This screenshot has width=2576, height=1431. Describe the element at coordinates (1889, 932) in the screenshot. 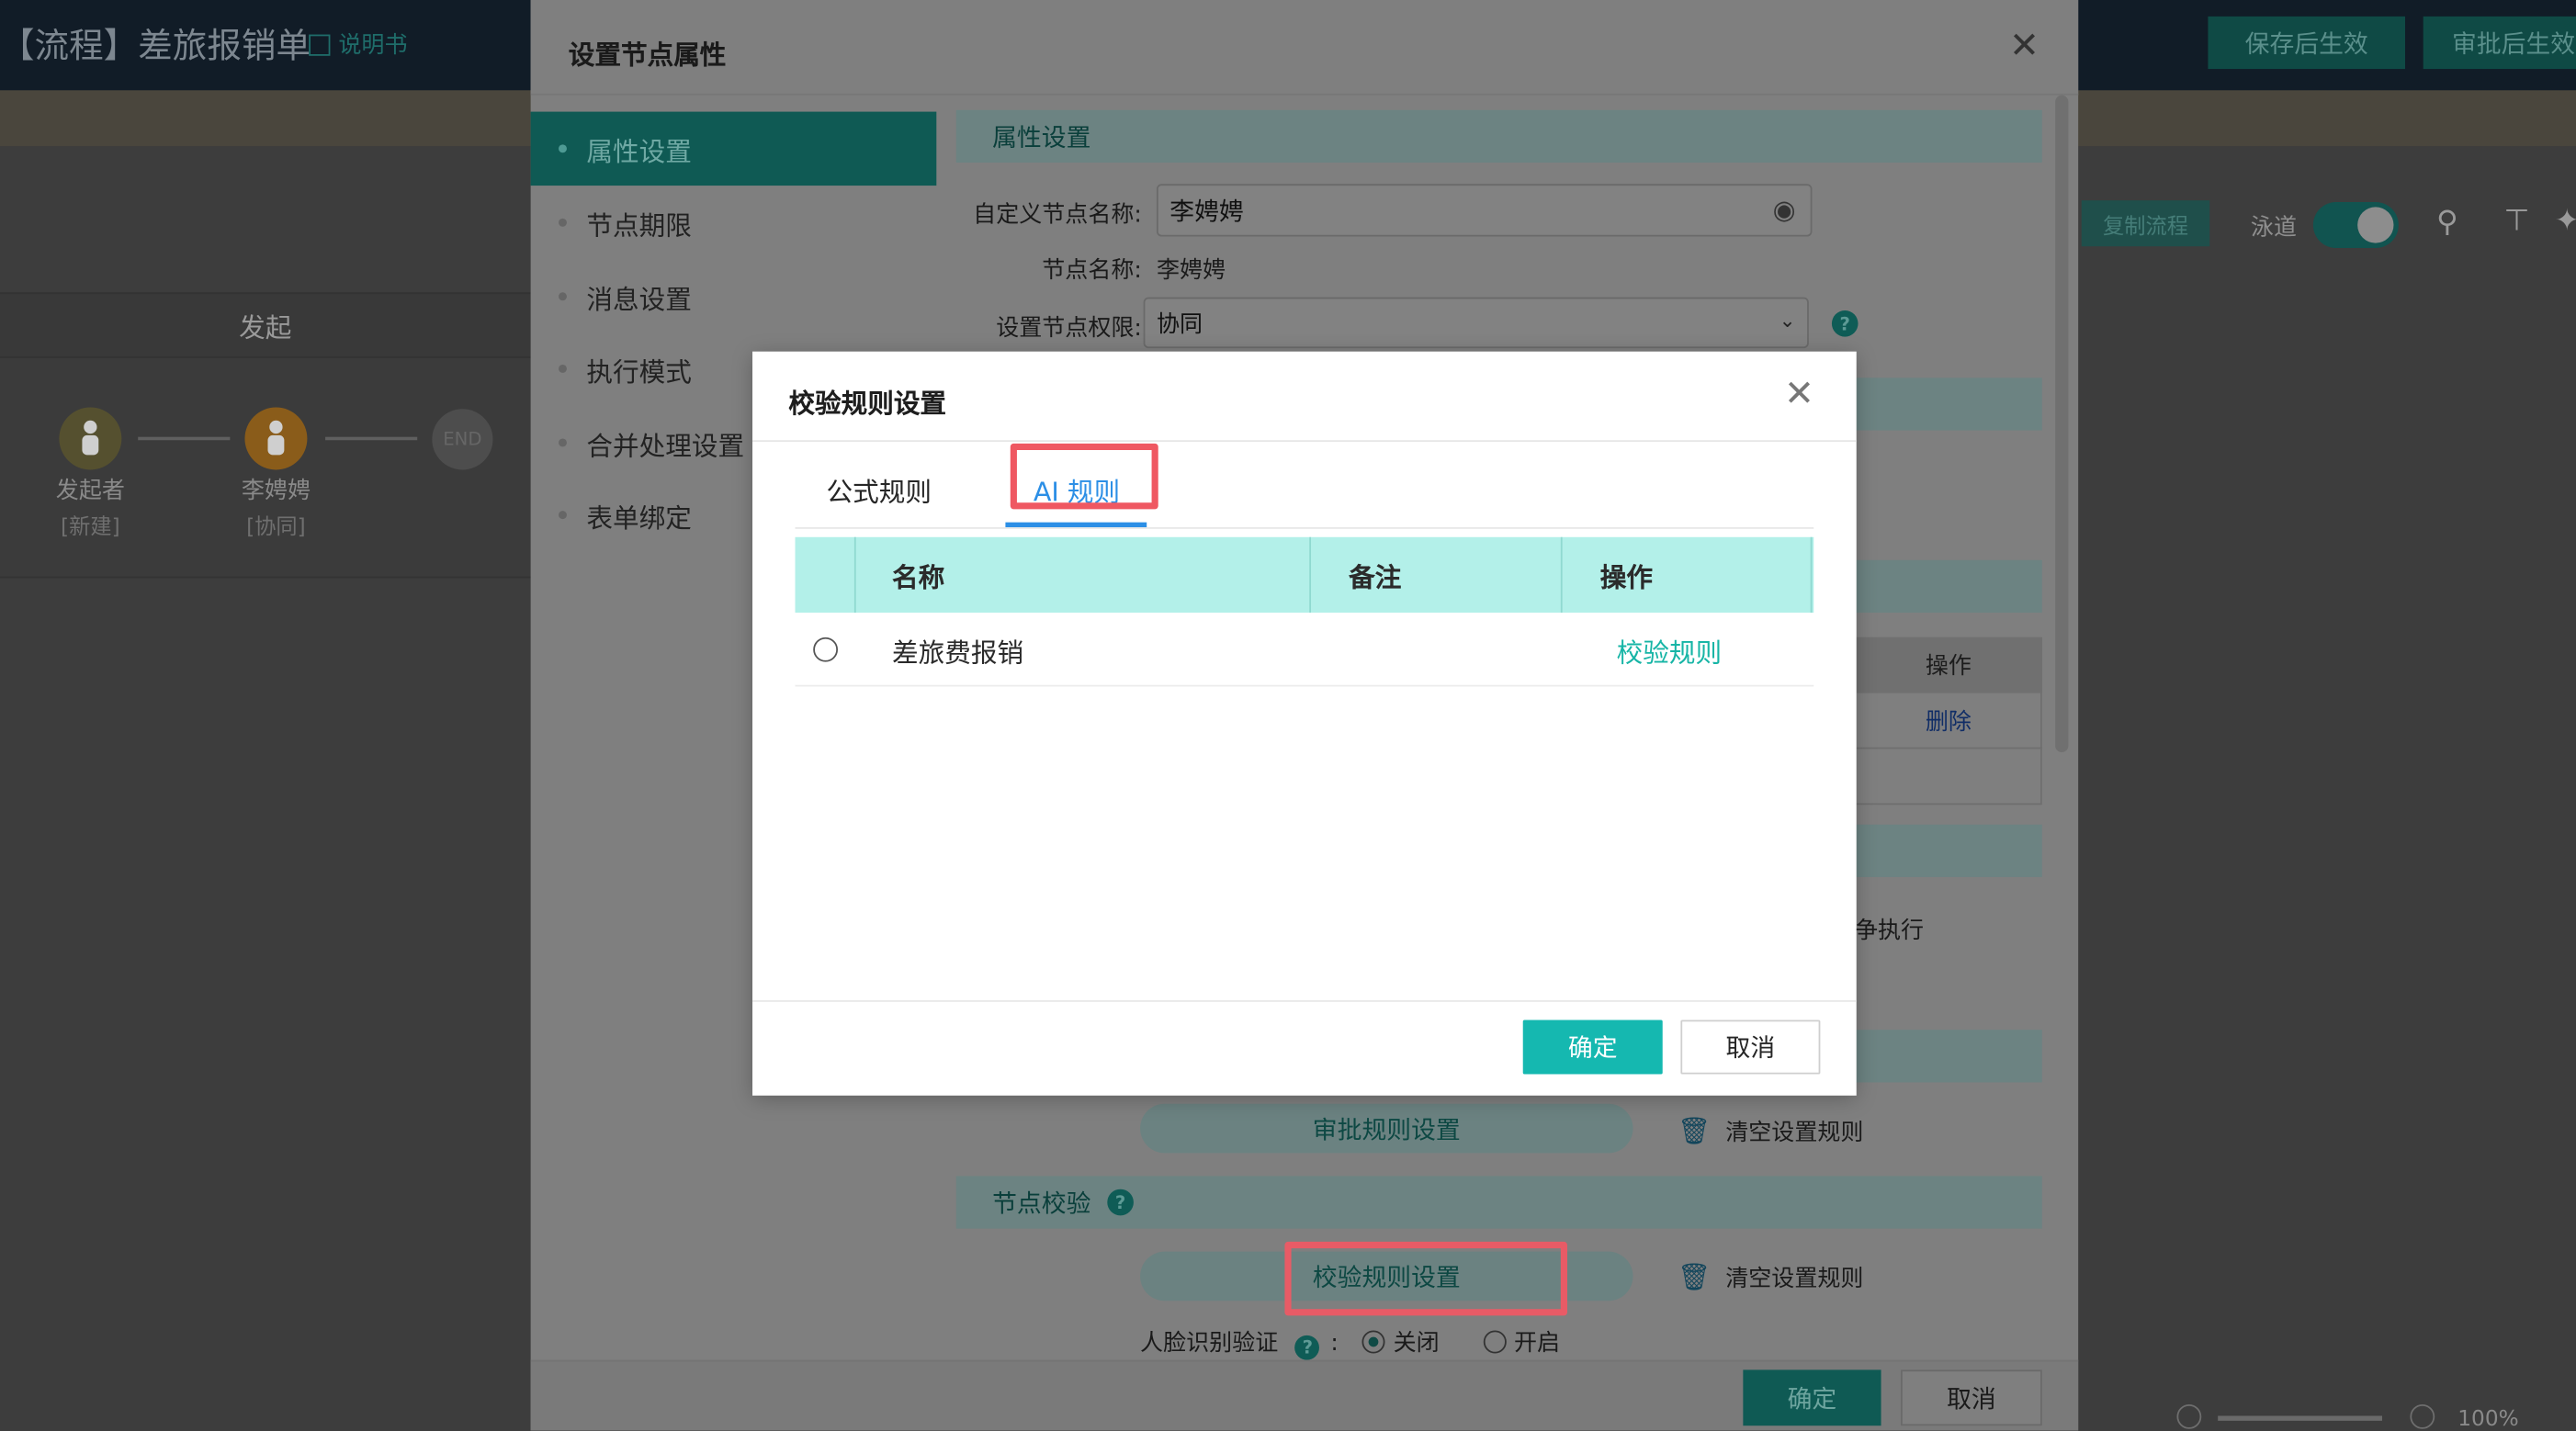

I see `exec-mode-fragment: 争执行` at that location.